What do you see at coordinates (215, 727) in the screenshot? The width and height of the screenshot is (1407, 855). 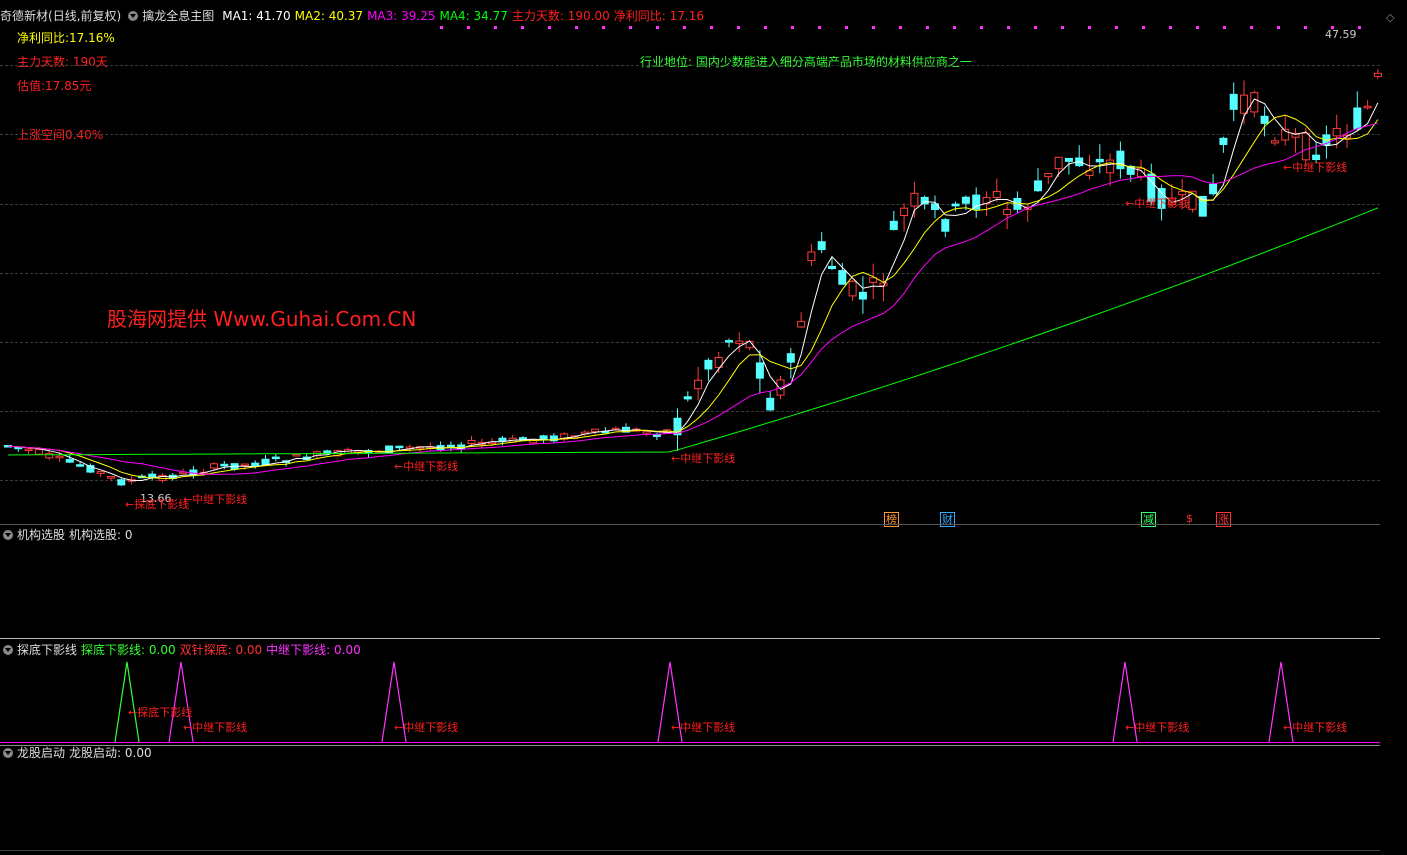 I see `signal-zhongji-panel-1: ←中继下影线` at bounding box center [215, 727].